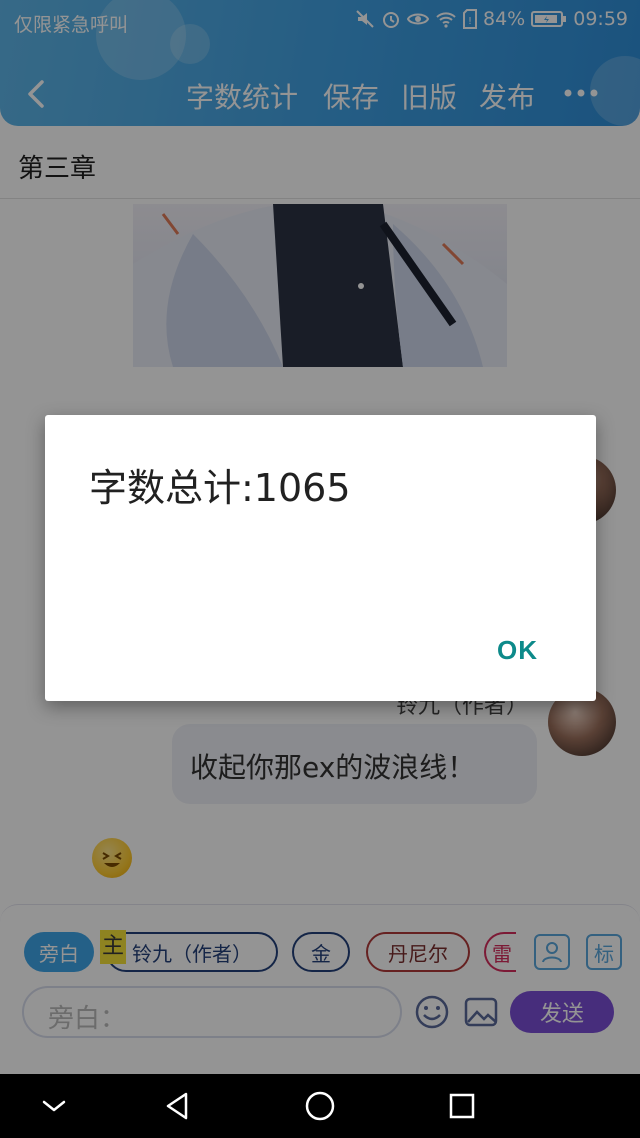  Describe the element at coordinates (220, 488) in the screenshot. I see `dialog-message: 字数总计:1065` at that location.